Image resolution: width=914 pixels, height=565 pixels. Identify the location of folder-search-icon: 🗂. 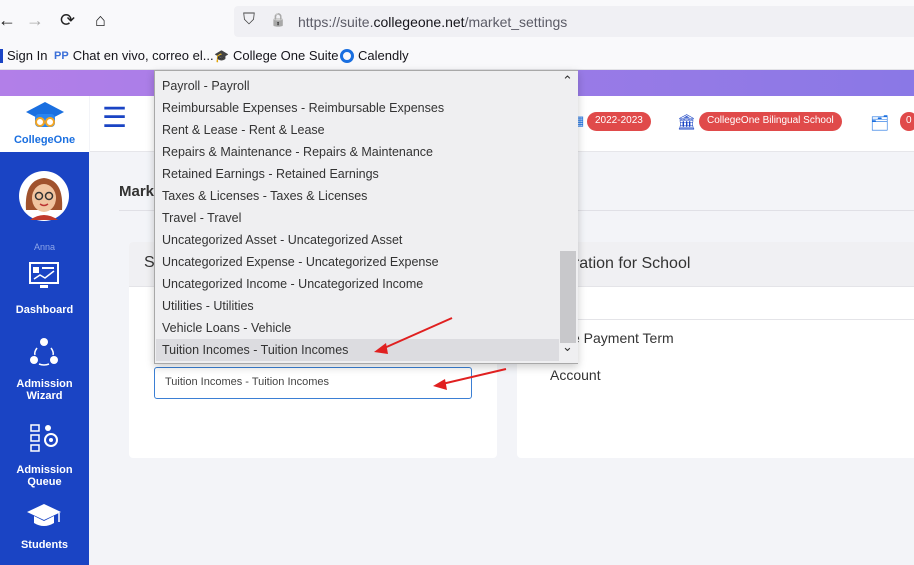
(879, 123).